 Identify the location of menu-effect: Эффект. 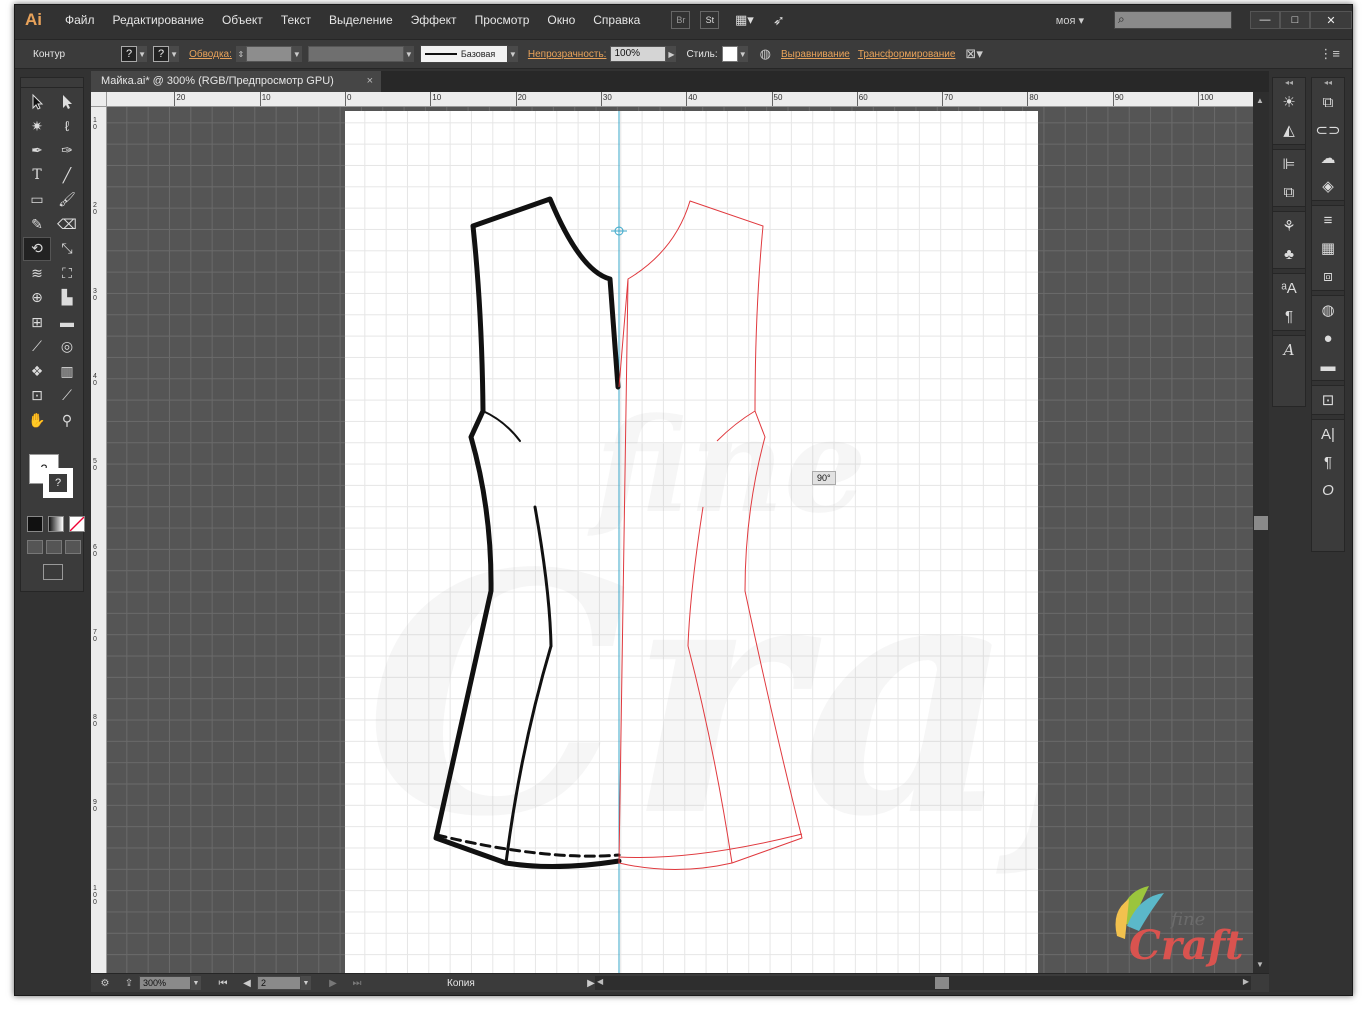
(434, 20).